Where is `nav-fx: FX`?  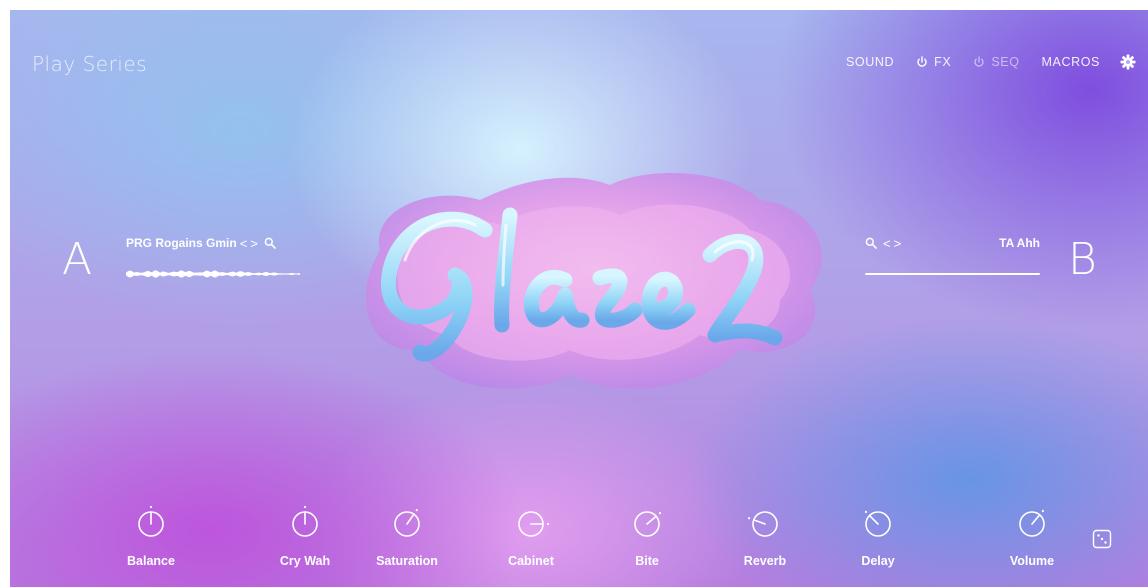 nav-fx: FX is located at coordinates (933, 62).